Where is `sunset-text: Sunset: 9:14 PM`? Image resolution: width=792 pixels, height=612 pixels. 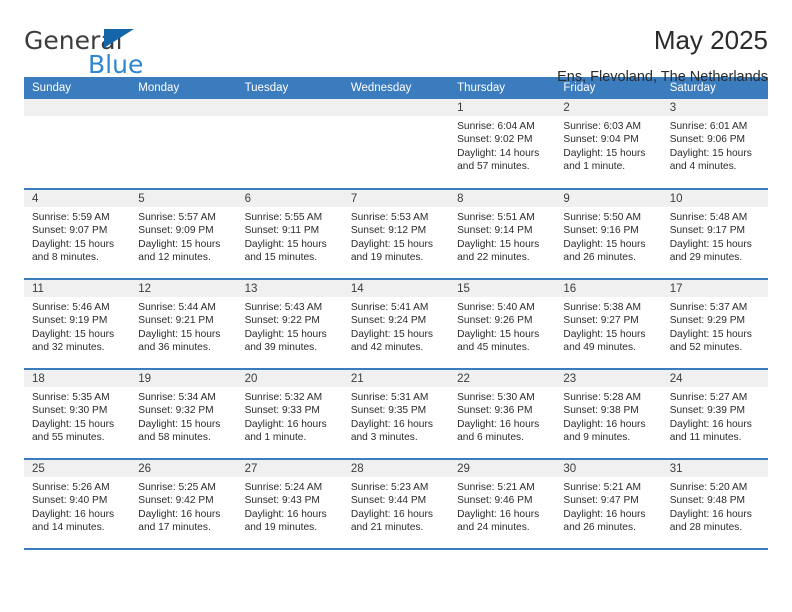
sunset-text: Sunset: 9:14 PM is located at coordinates (495, 231).